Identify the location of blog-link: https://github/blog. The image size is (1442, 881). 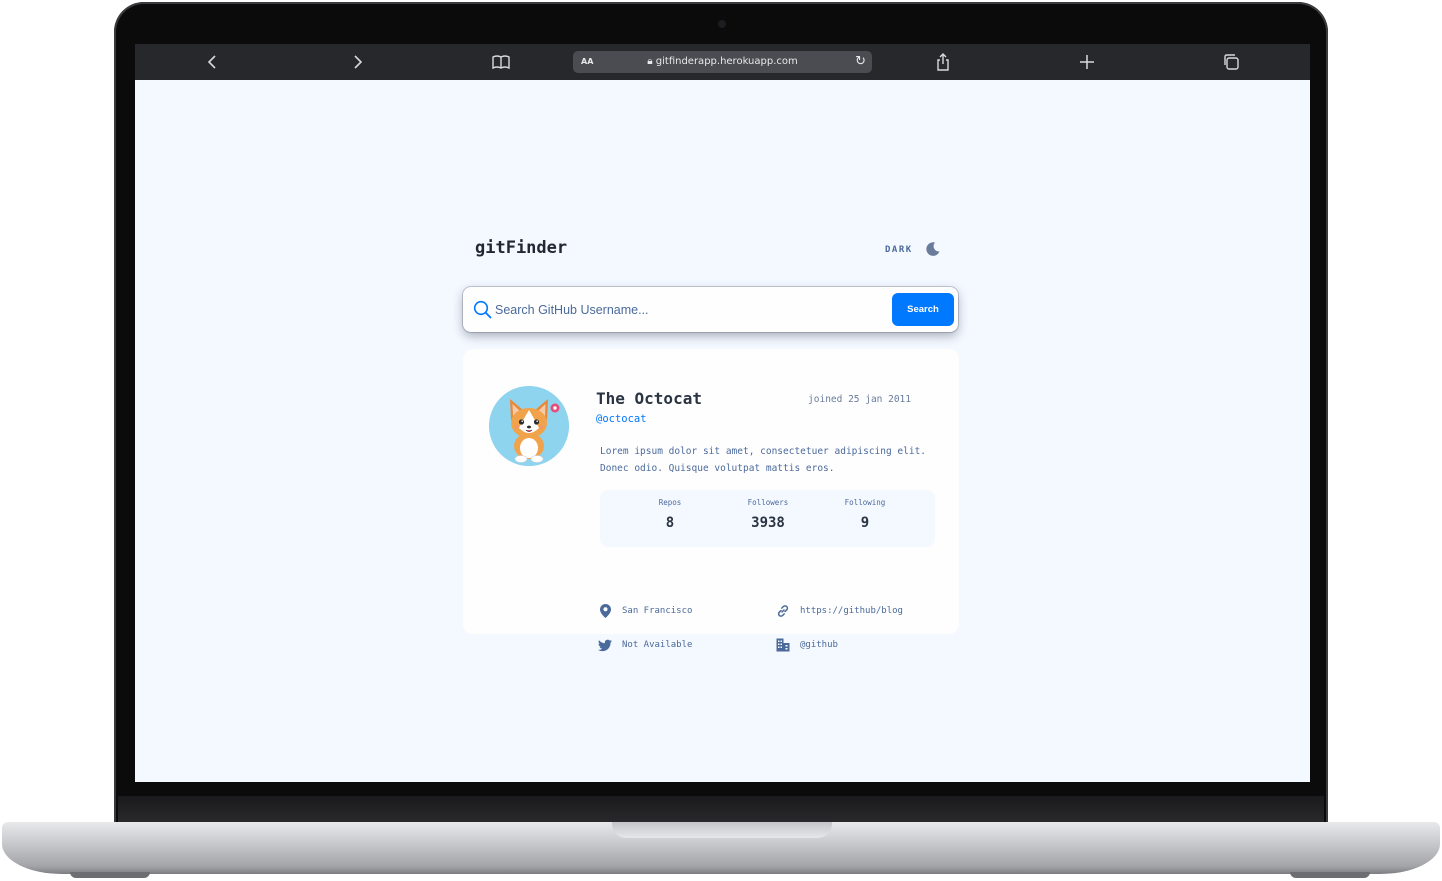
(851, 611).